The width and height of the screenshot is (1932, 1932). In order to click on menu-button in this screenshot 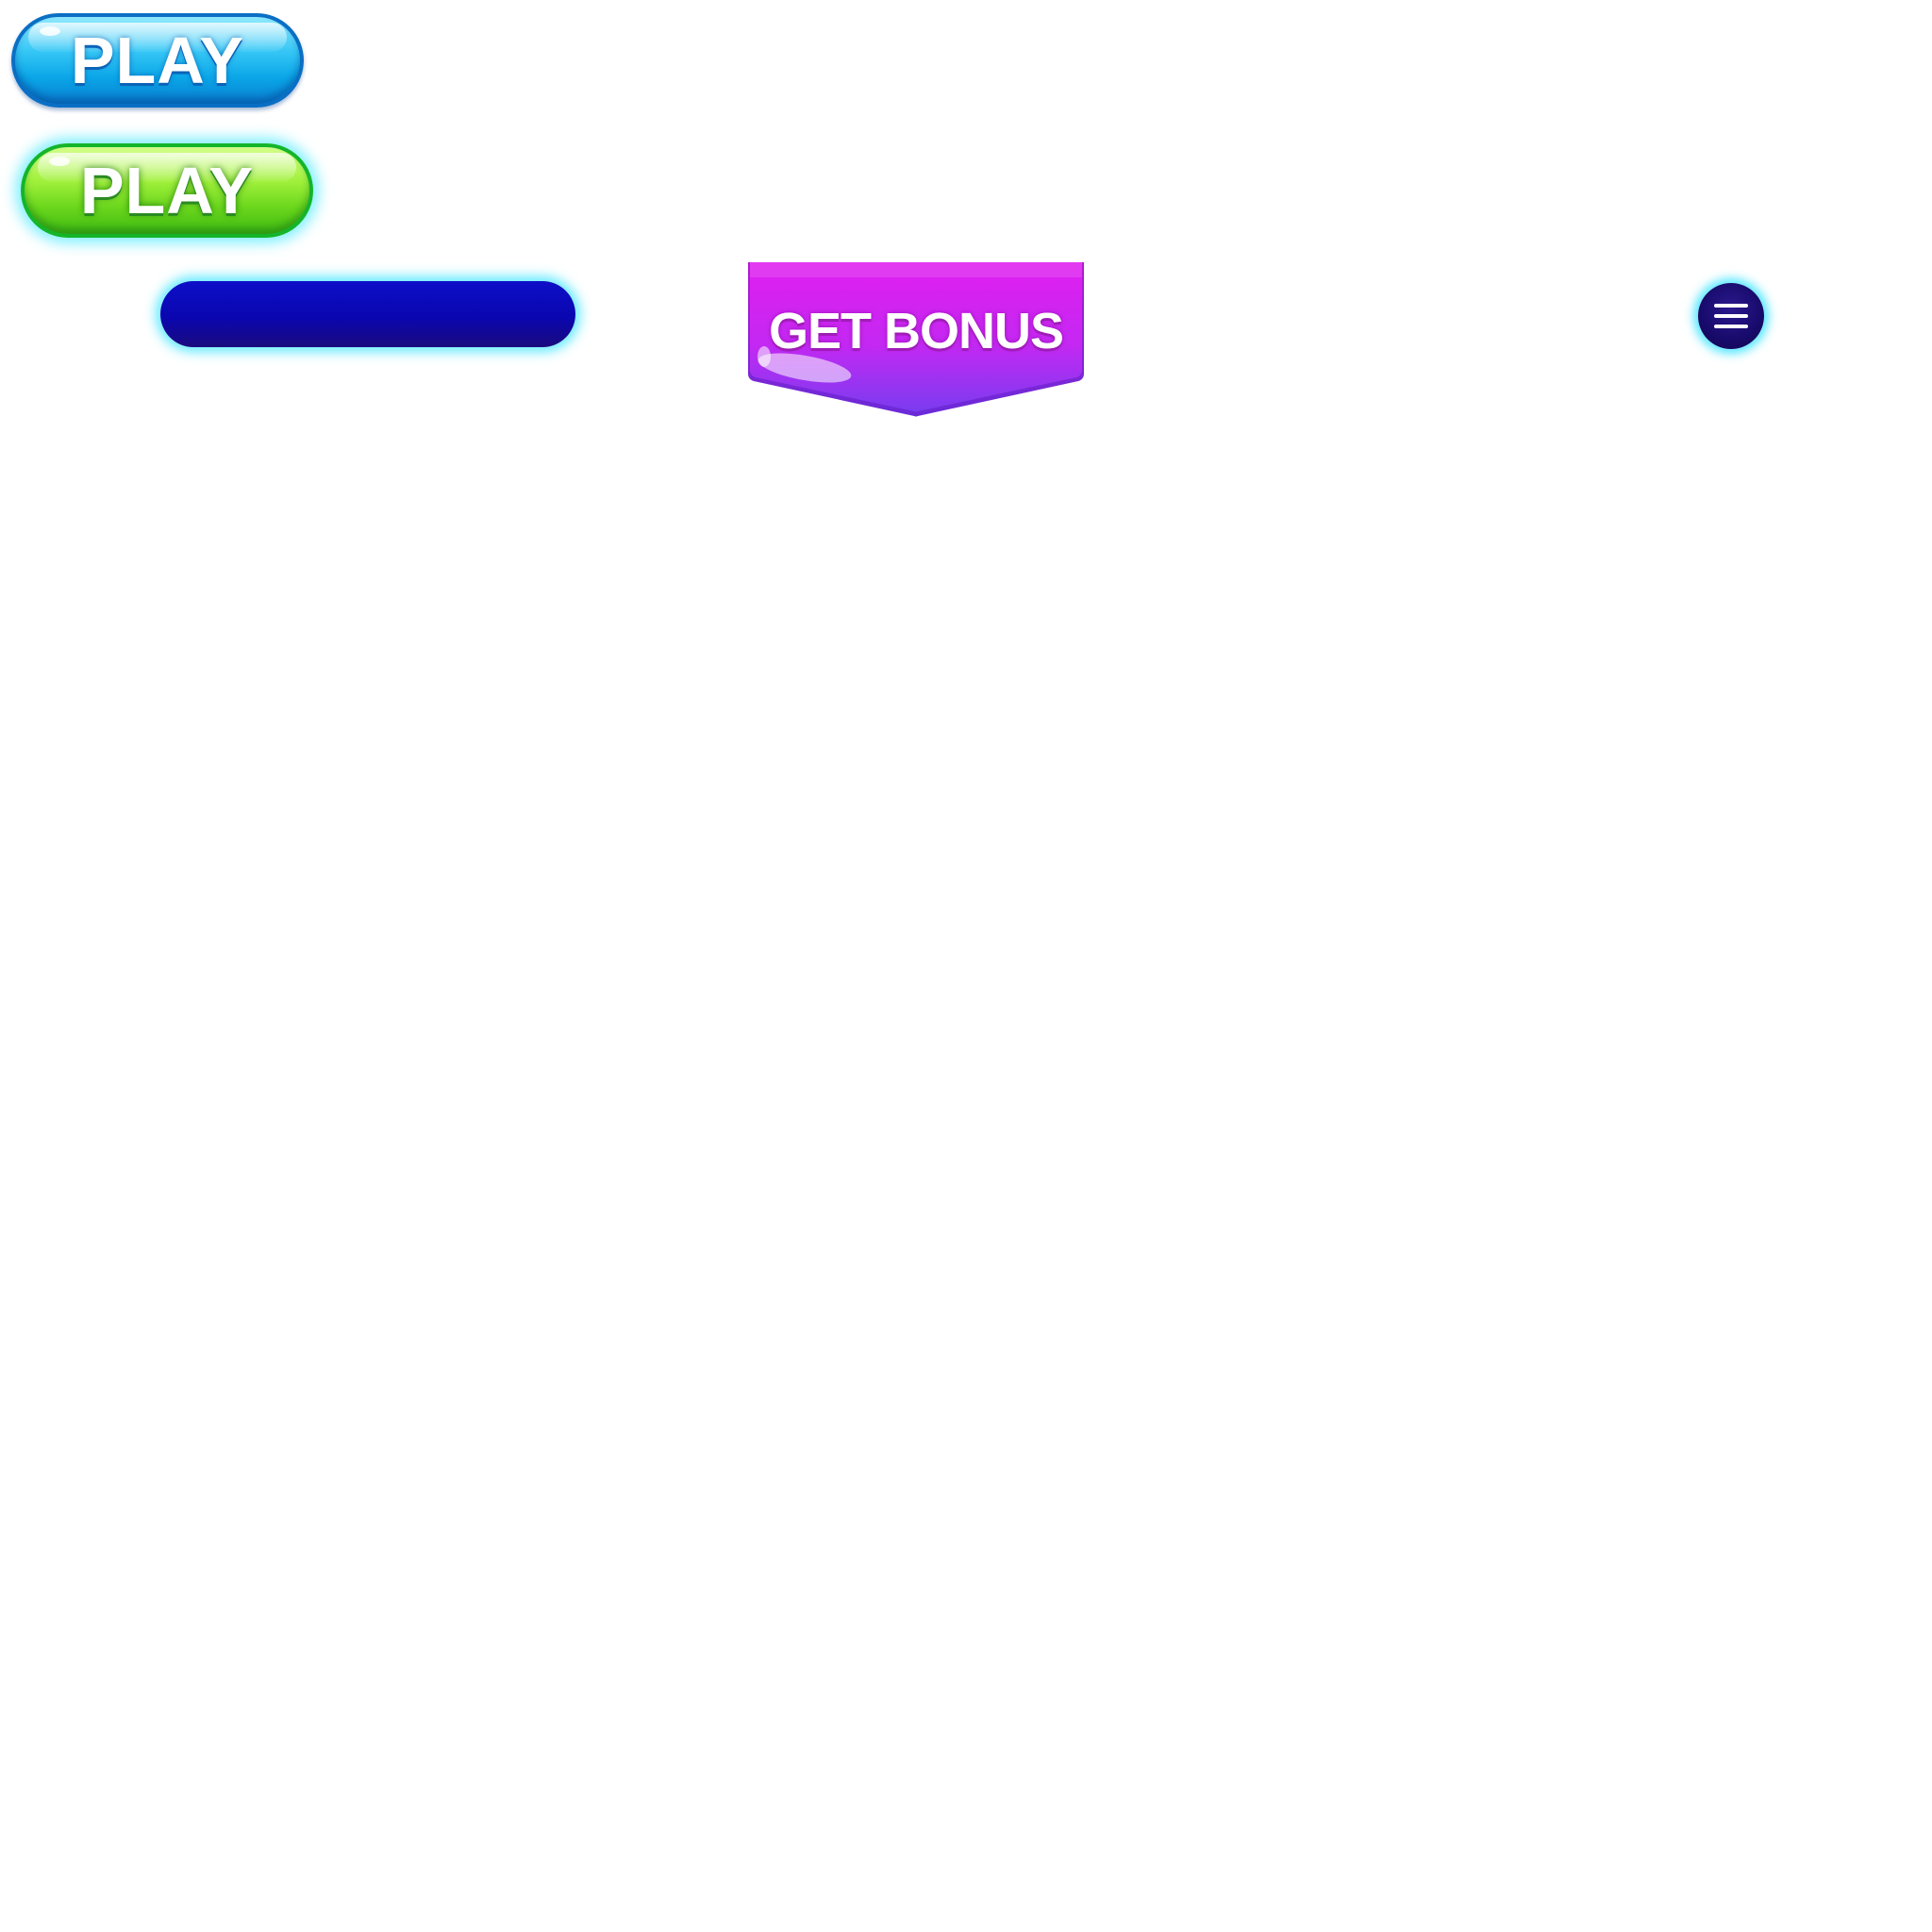, I will do `click(1731, 316)`.